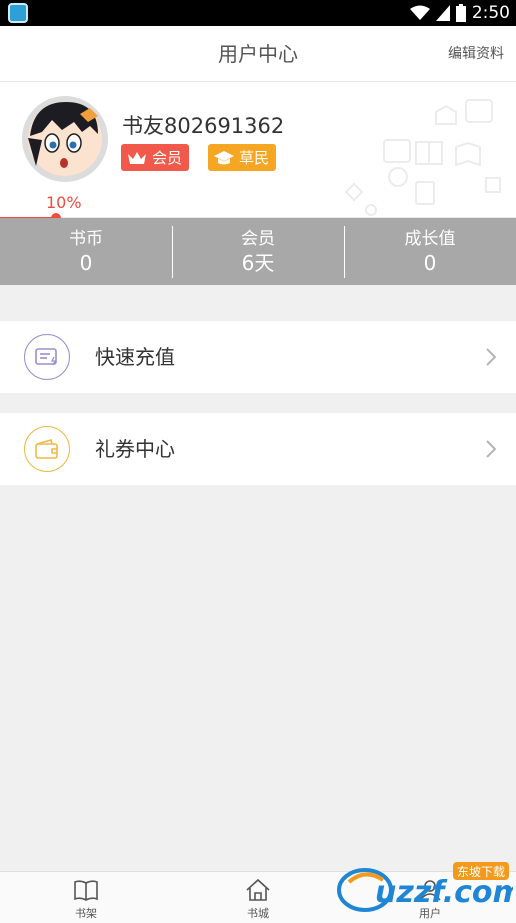 Image resolution: width=516 pixels, height=923 pixels. I want to click on status-indicators: 2:50, so click(459, 13).